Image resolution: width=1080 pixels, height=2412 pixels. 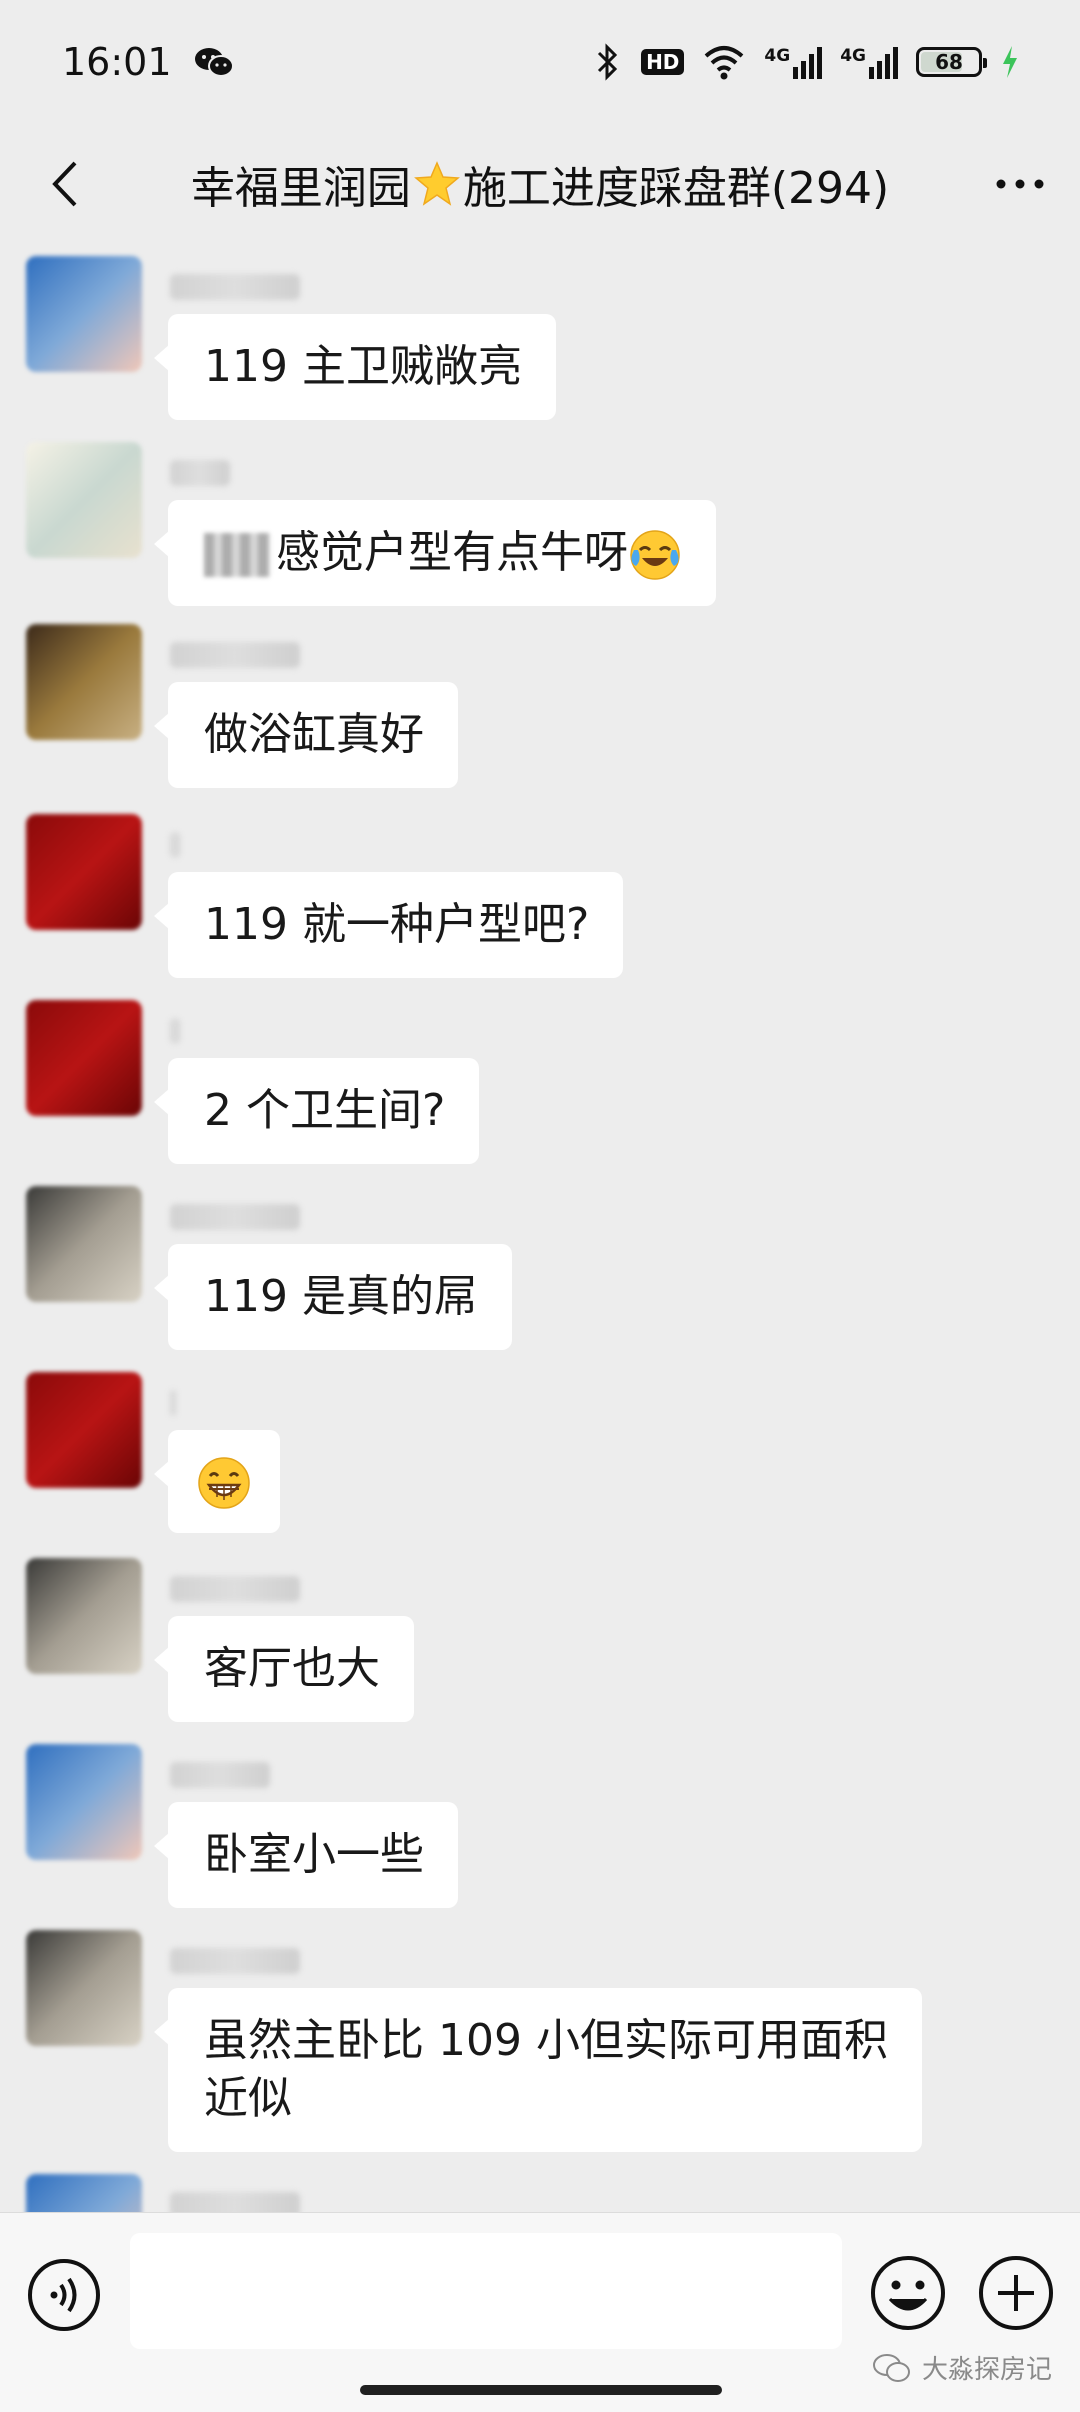 What do you see at coordinates (540, 62) in the screenshot?
I see `status-bar: 16:01 HD 4G 4G 68` at bounding box center [540, 62].